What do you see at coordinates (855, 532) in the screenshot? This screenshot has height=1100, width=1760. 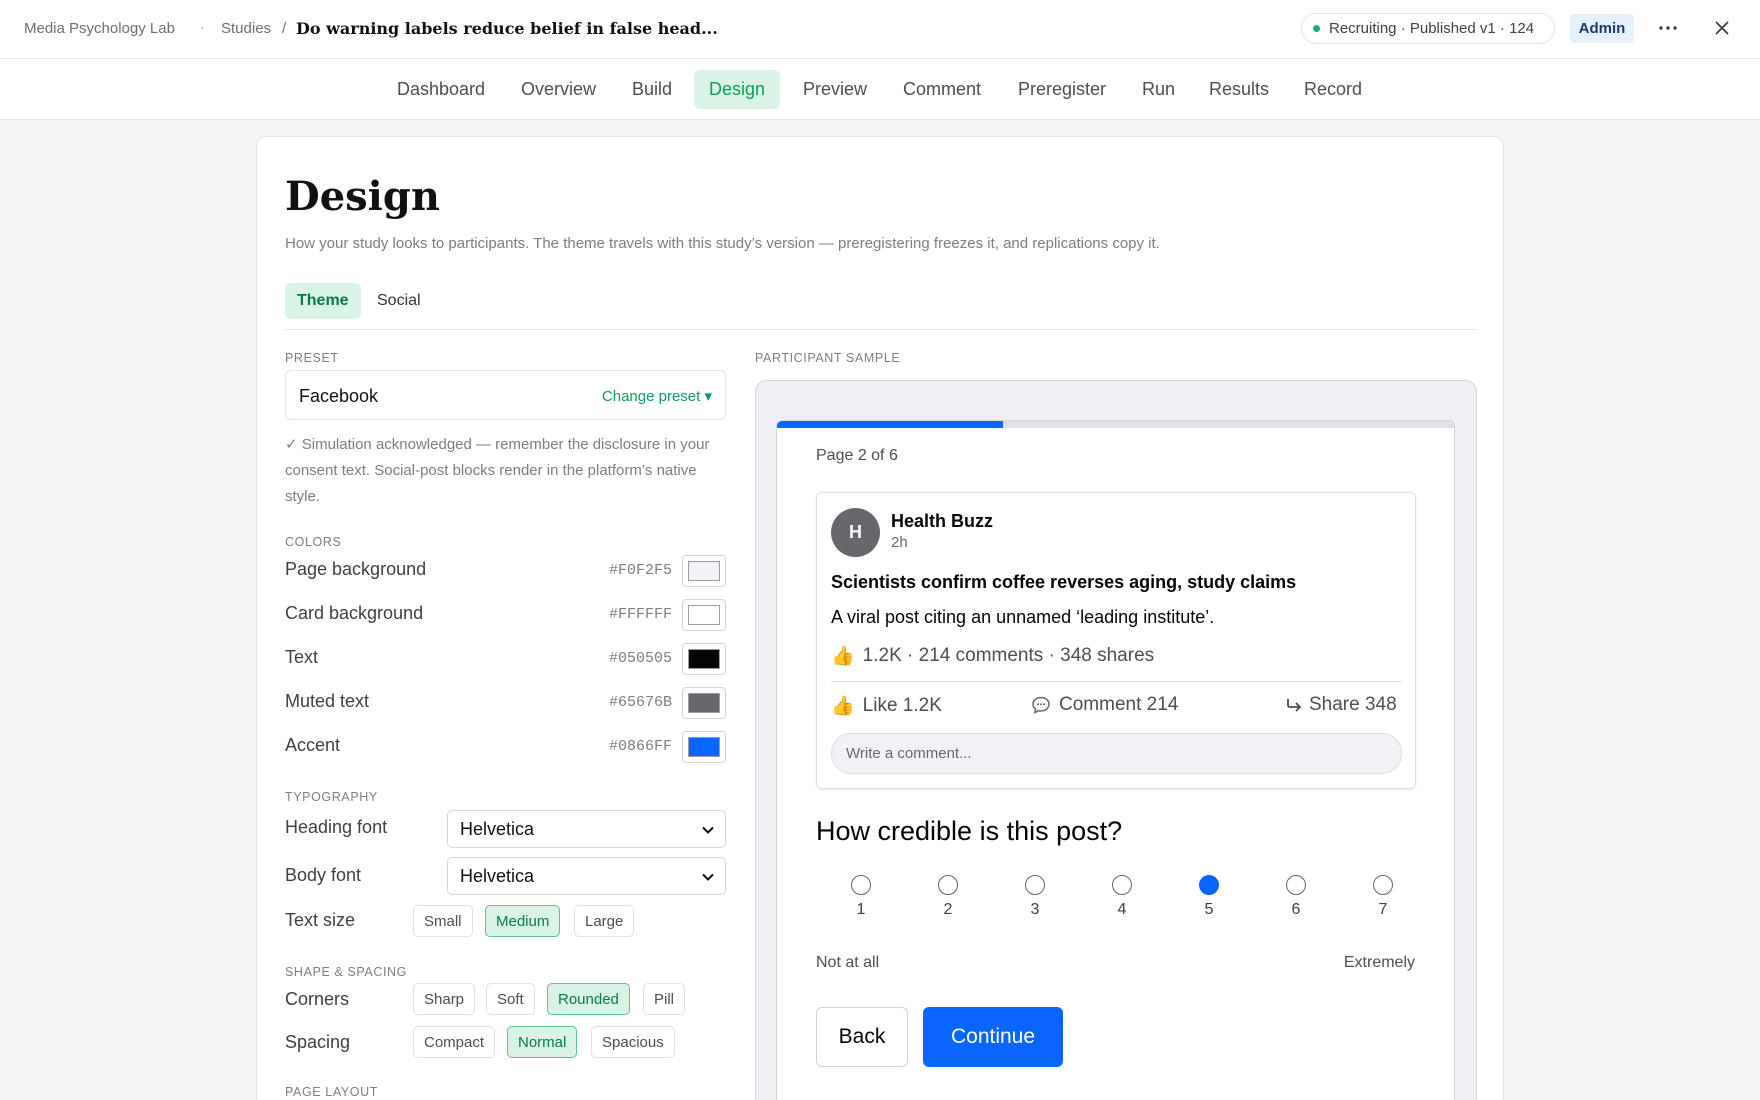 I see `avatar: H` at bounding box center [855, 532].